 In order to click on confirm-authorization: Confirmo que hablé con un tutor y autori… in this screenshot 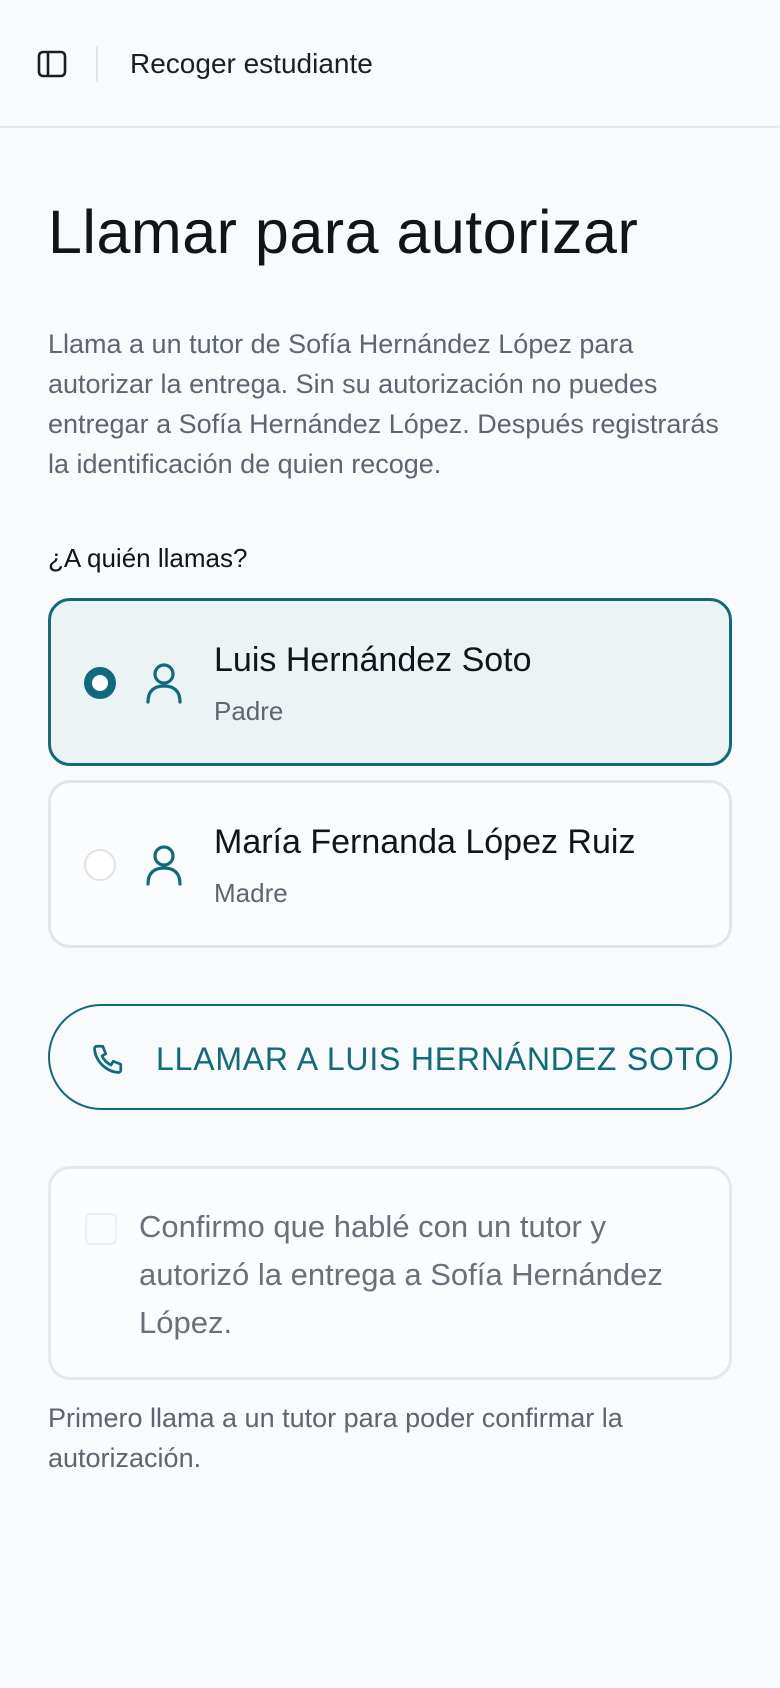, I will do `click(390, 1273)`.